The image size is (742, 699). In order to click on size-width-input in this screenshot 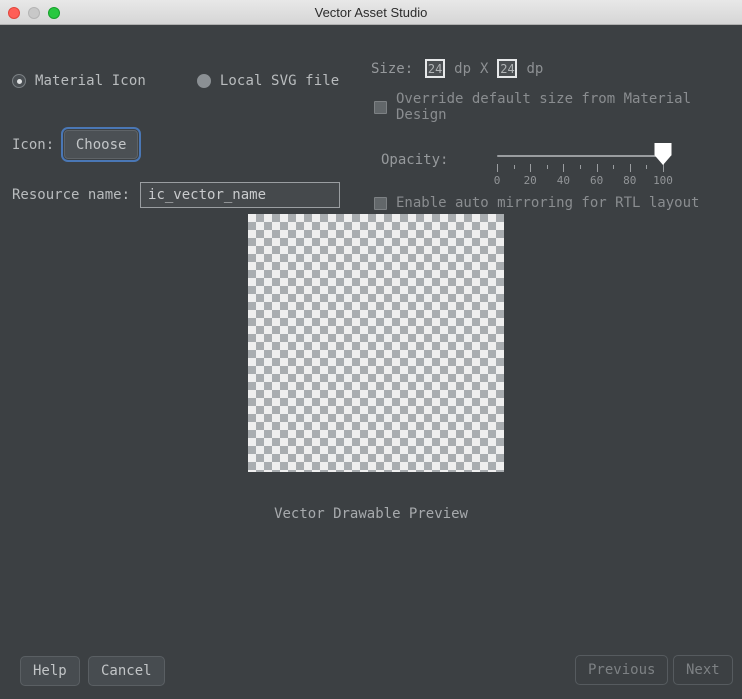, I will do `click(435, 68)`.